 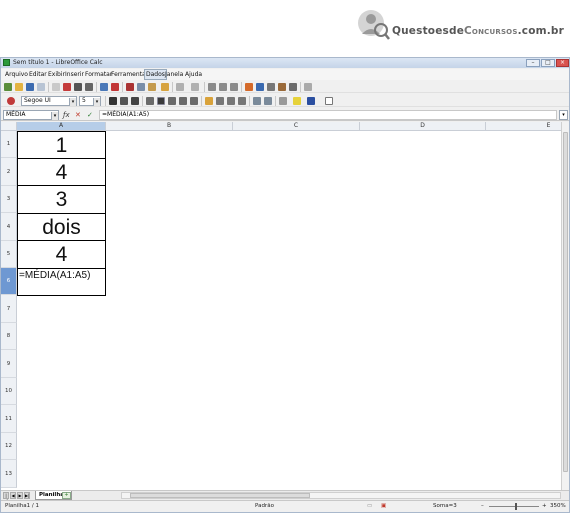 I want to click on vertical-scrollbar, so click(x=565, y=306).